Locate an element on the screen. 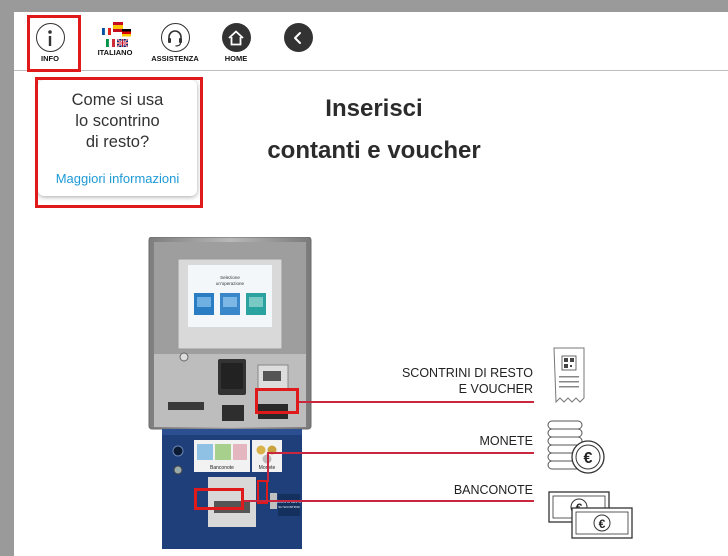  popup-highlight is located at coordinates (119, 142).